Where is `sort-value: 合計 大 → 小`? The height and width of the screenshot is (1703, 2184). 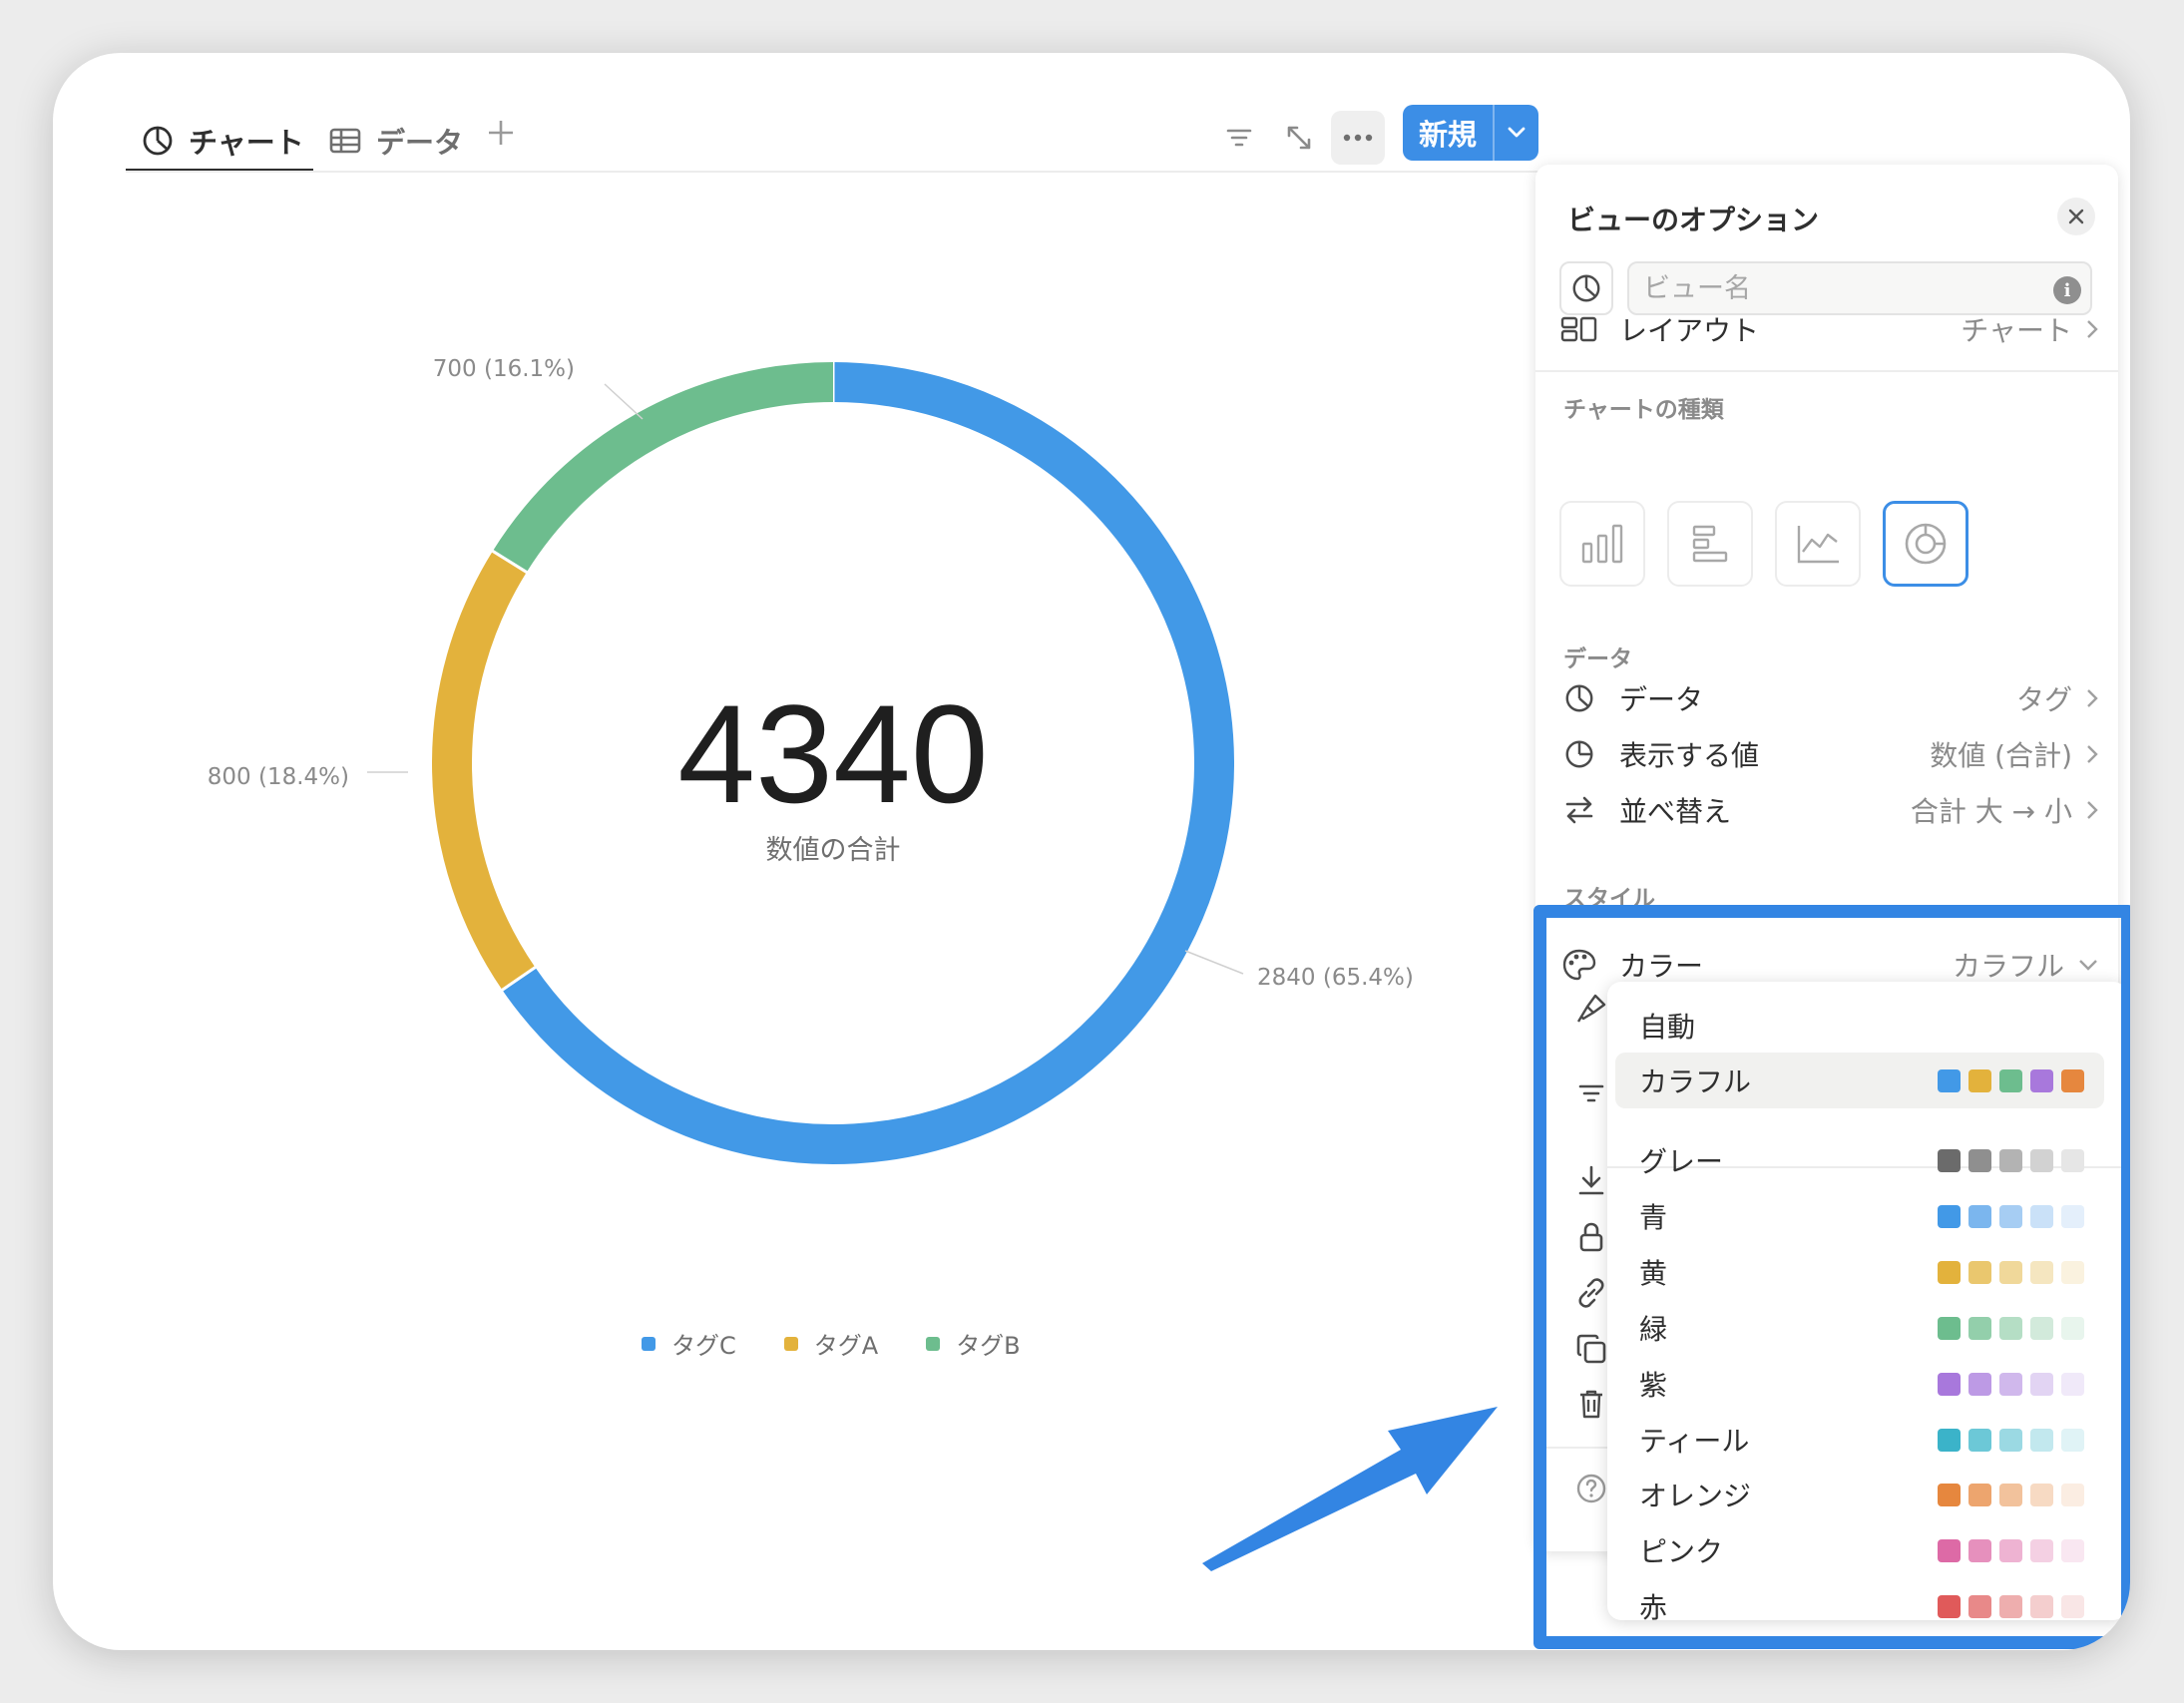 sort-value: 合計 大 → 小 is located at coordinates (1991, 811).